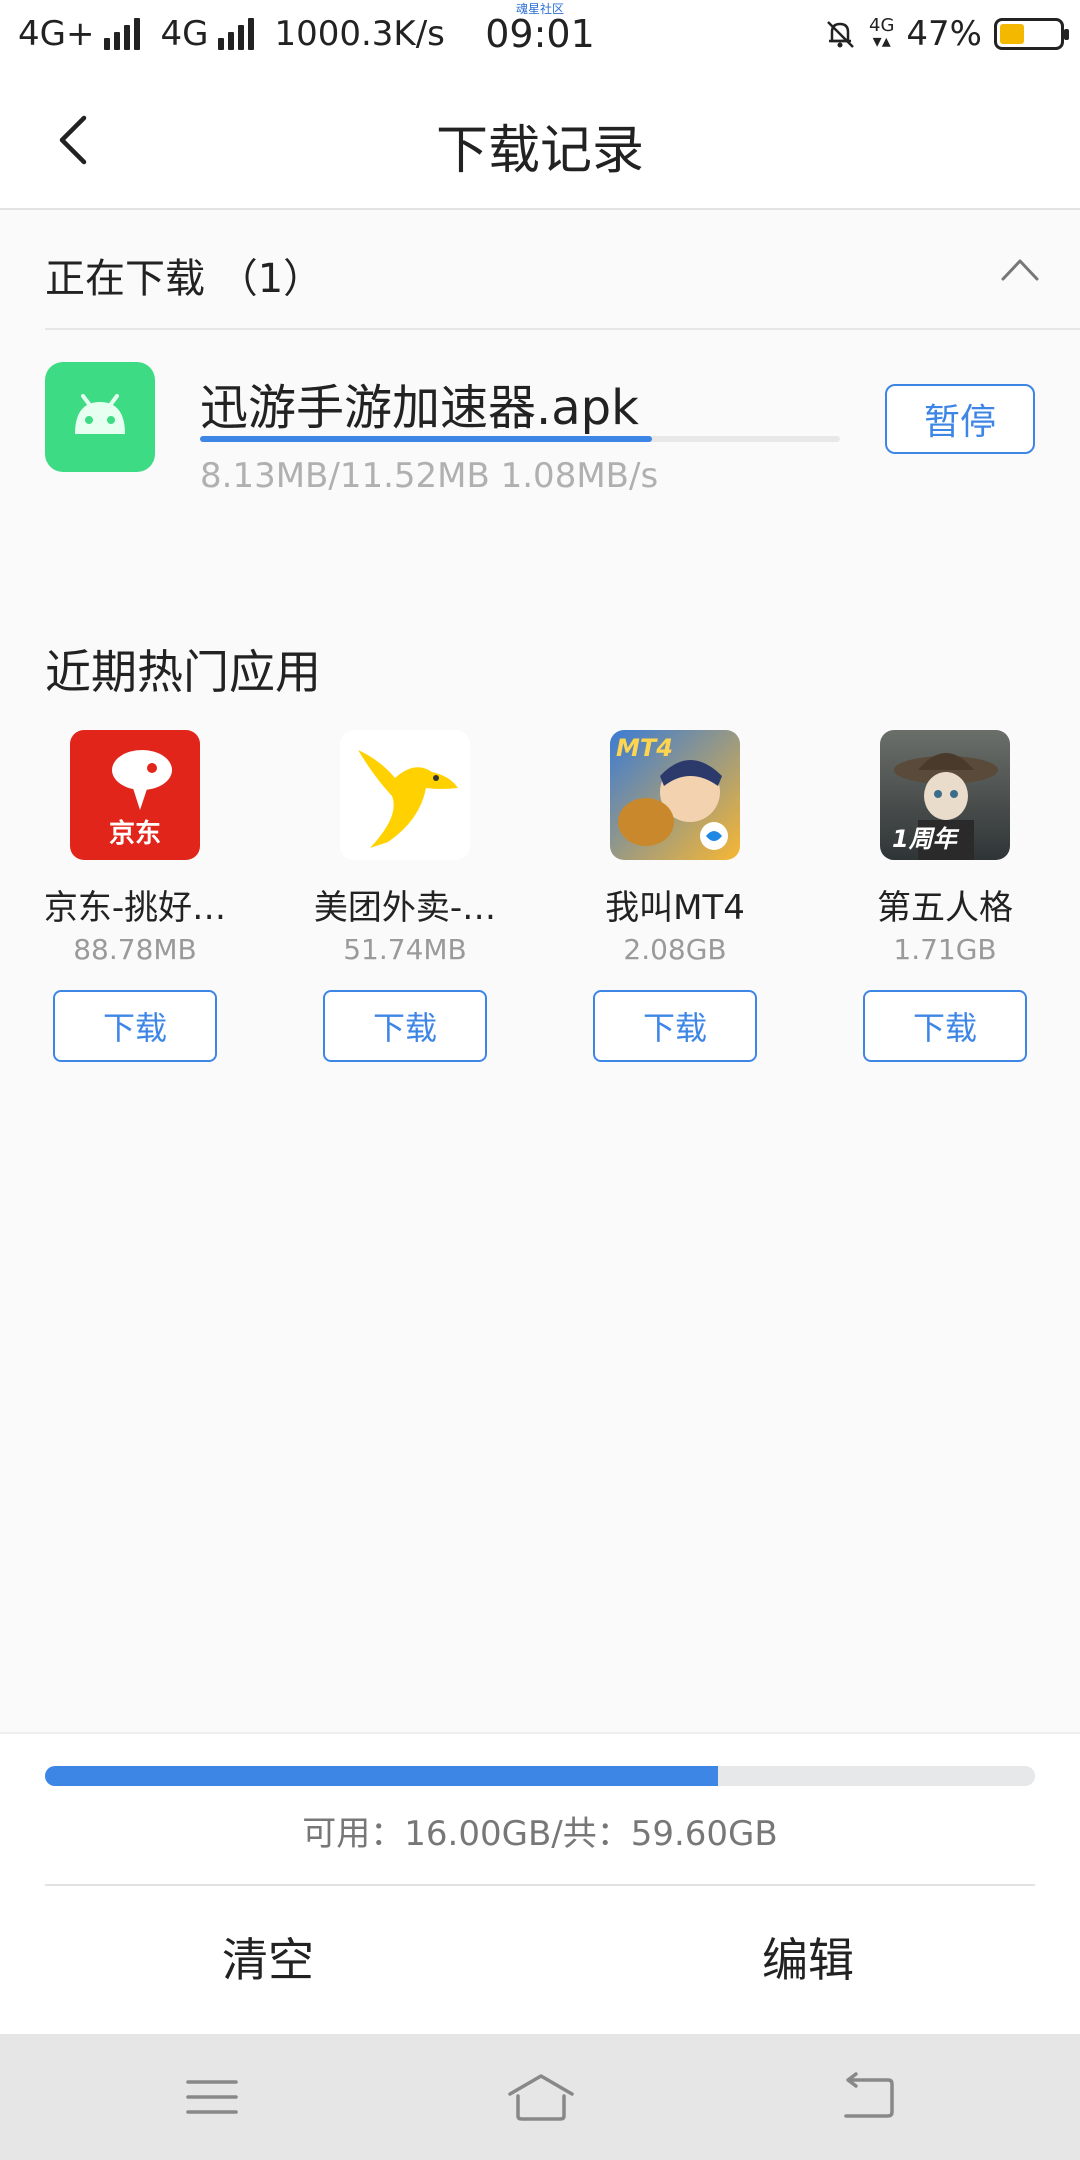 Image resolution: width=1080 pixels, height=2160 pixels. I want to click on storage-text: 可用：16.00GB/共：59.60GB, so click(540, 1834).